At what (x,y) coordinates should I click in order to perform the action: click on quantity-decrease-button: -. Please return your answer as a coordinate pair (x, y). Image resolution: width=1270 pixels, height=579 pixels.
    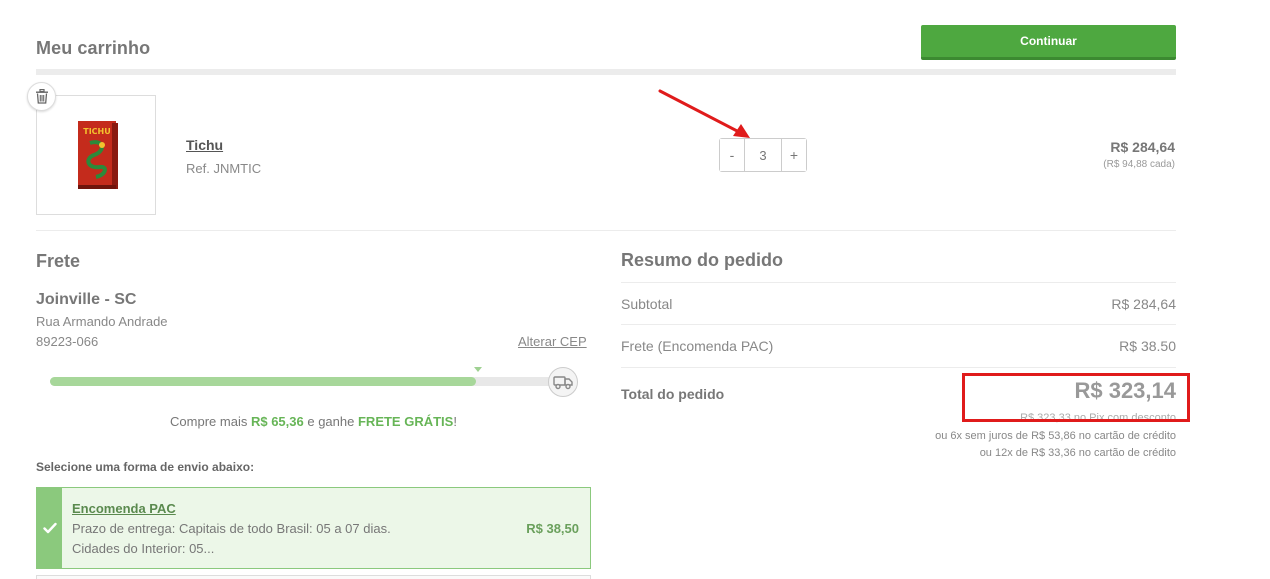
    Looking at the image, I should click on (732, 155).